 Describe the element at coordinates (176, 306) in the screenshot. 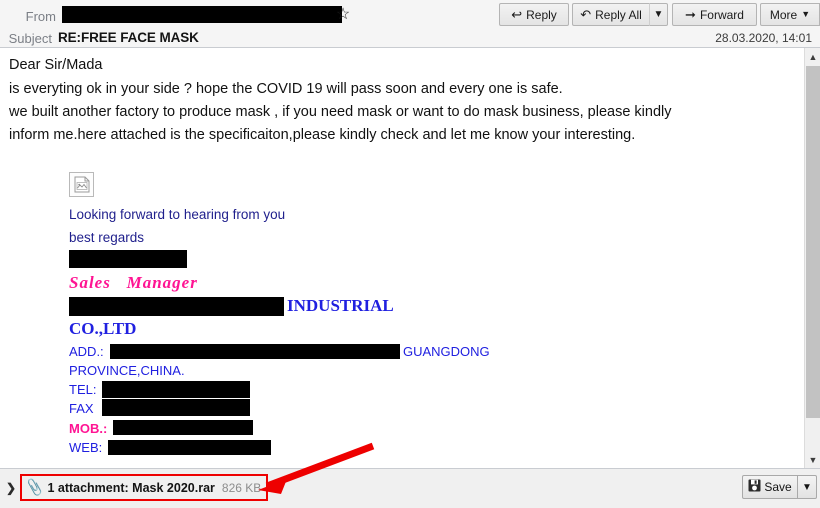

I see `company-name-redacted` at that location.